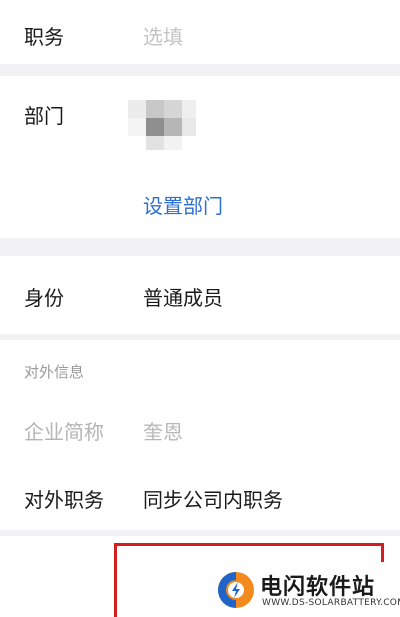  What do you see at coordinates (213, 498) in the screenshot?
I see `external-position-value: 同步公司内职务` at bounding box center [213, 498].